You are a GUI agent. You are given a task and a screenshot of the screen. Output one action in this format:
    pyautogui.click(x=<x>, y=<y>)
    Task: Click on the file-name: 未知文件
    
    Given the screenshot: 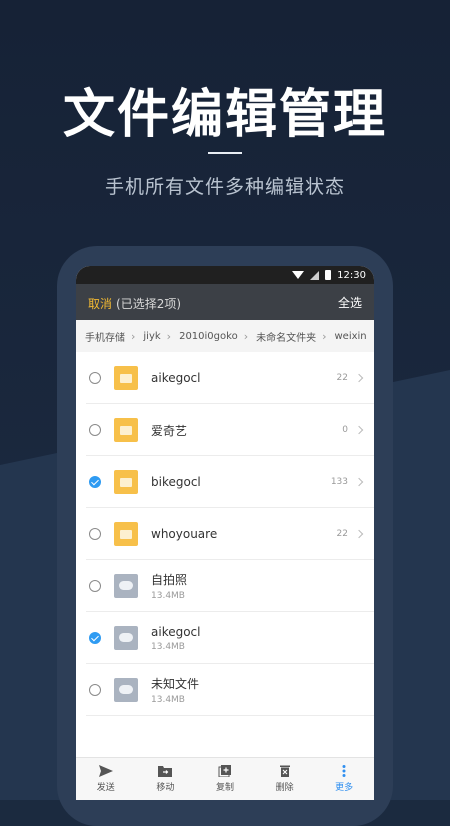 What is the action you would take?
    pyautogui.click(x=175, y=684)
    